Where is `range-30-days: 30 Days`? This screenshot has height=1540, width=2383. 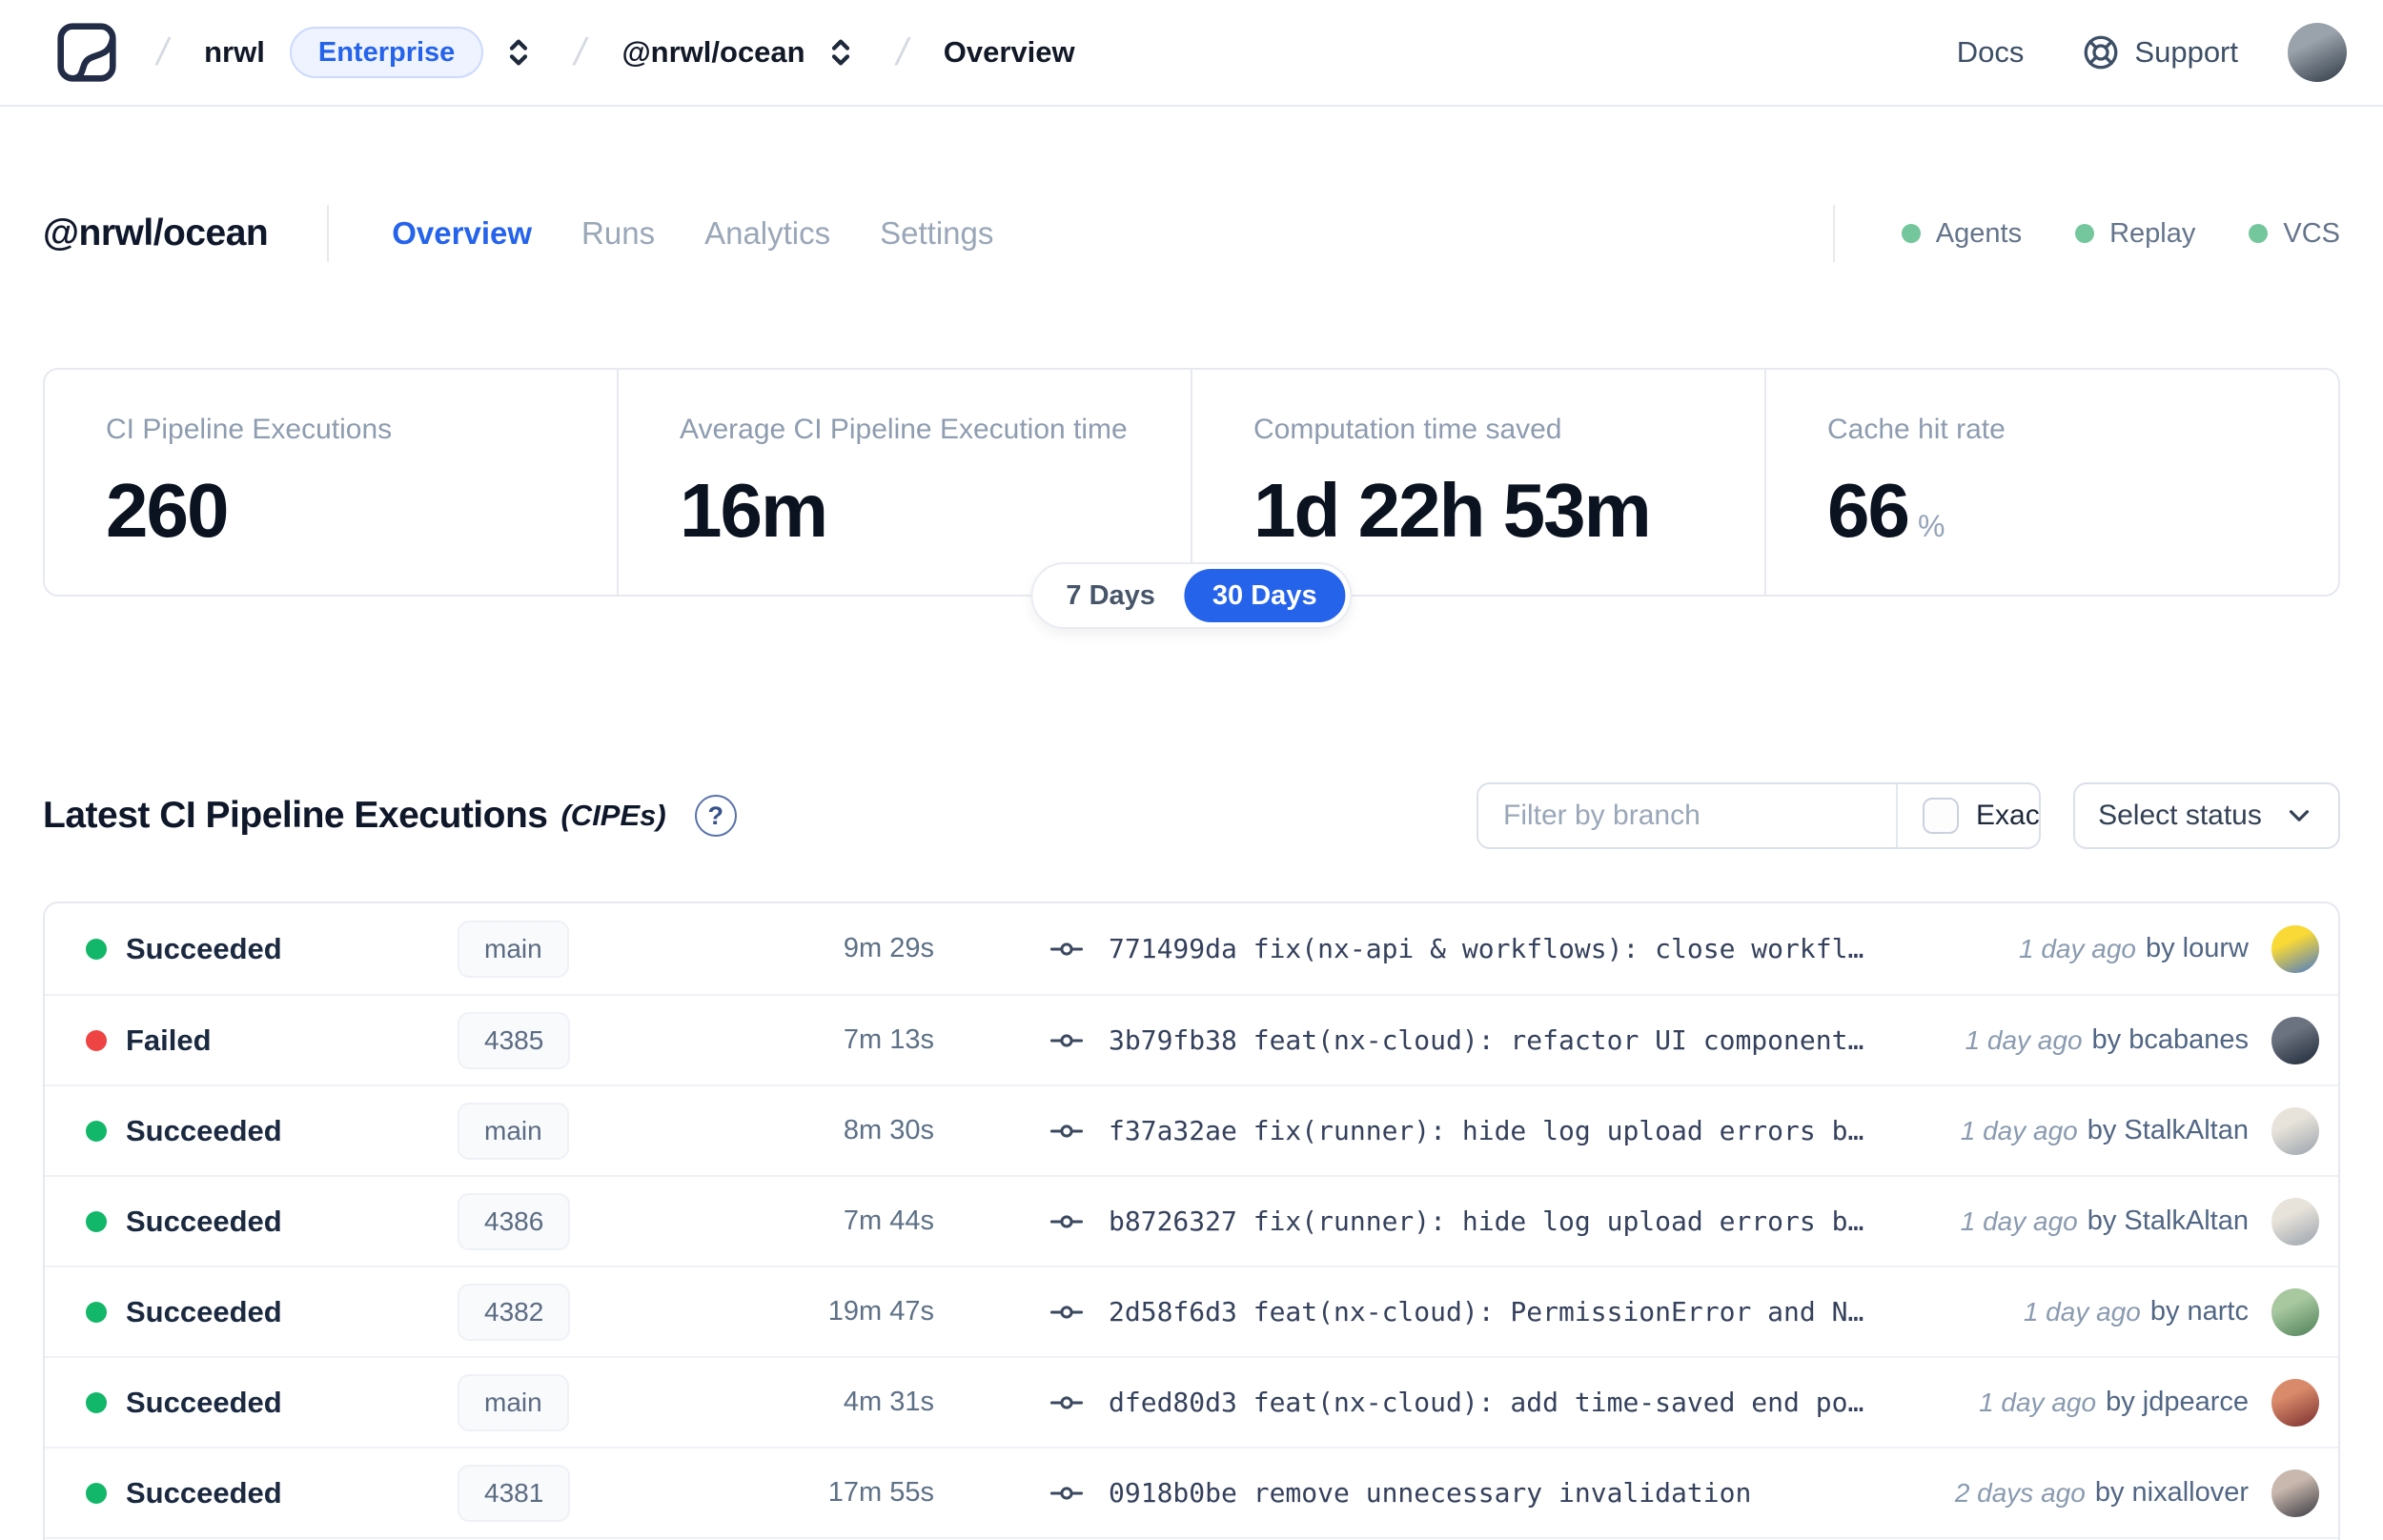 range-30-days: 30 Days is located at coordinates (1265, 595).